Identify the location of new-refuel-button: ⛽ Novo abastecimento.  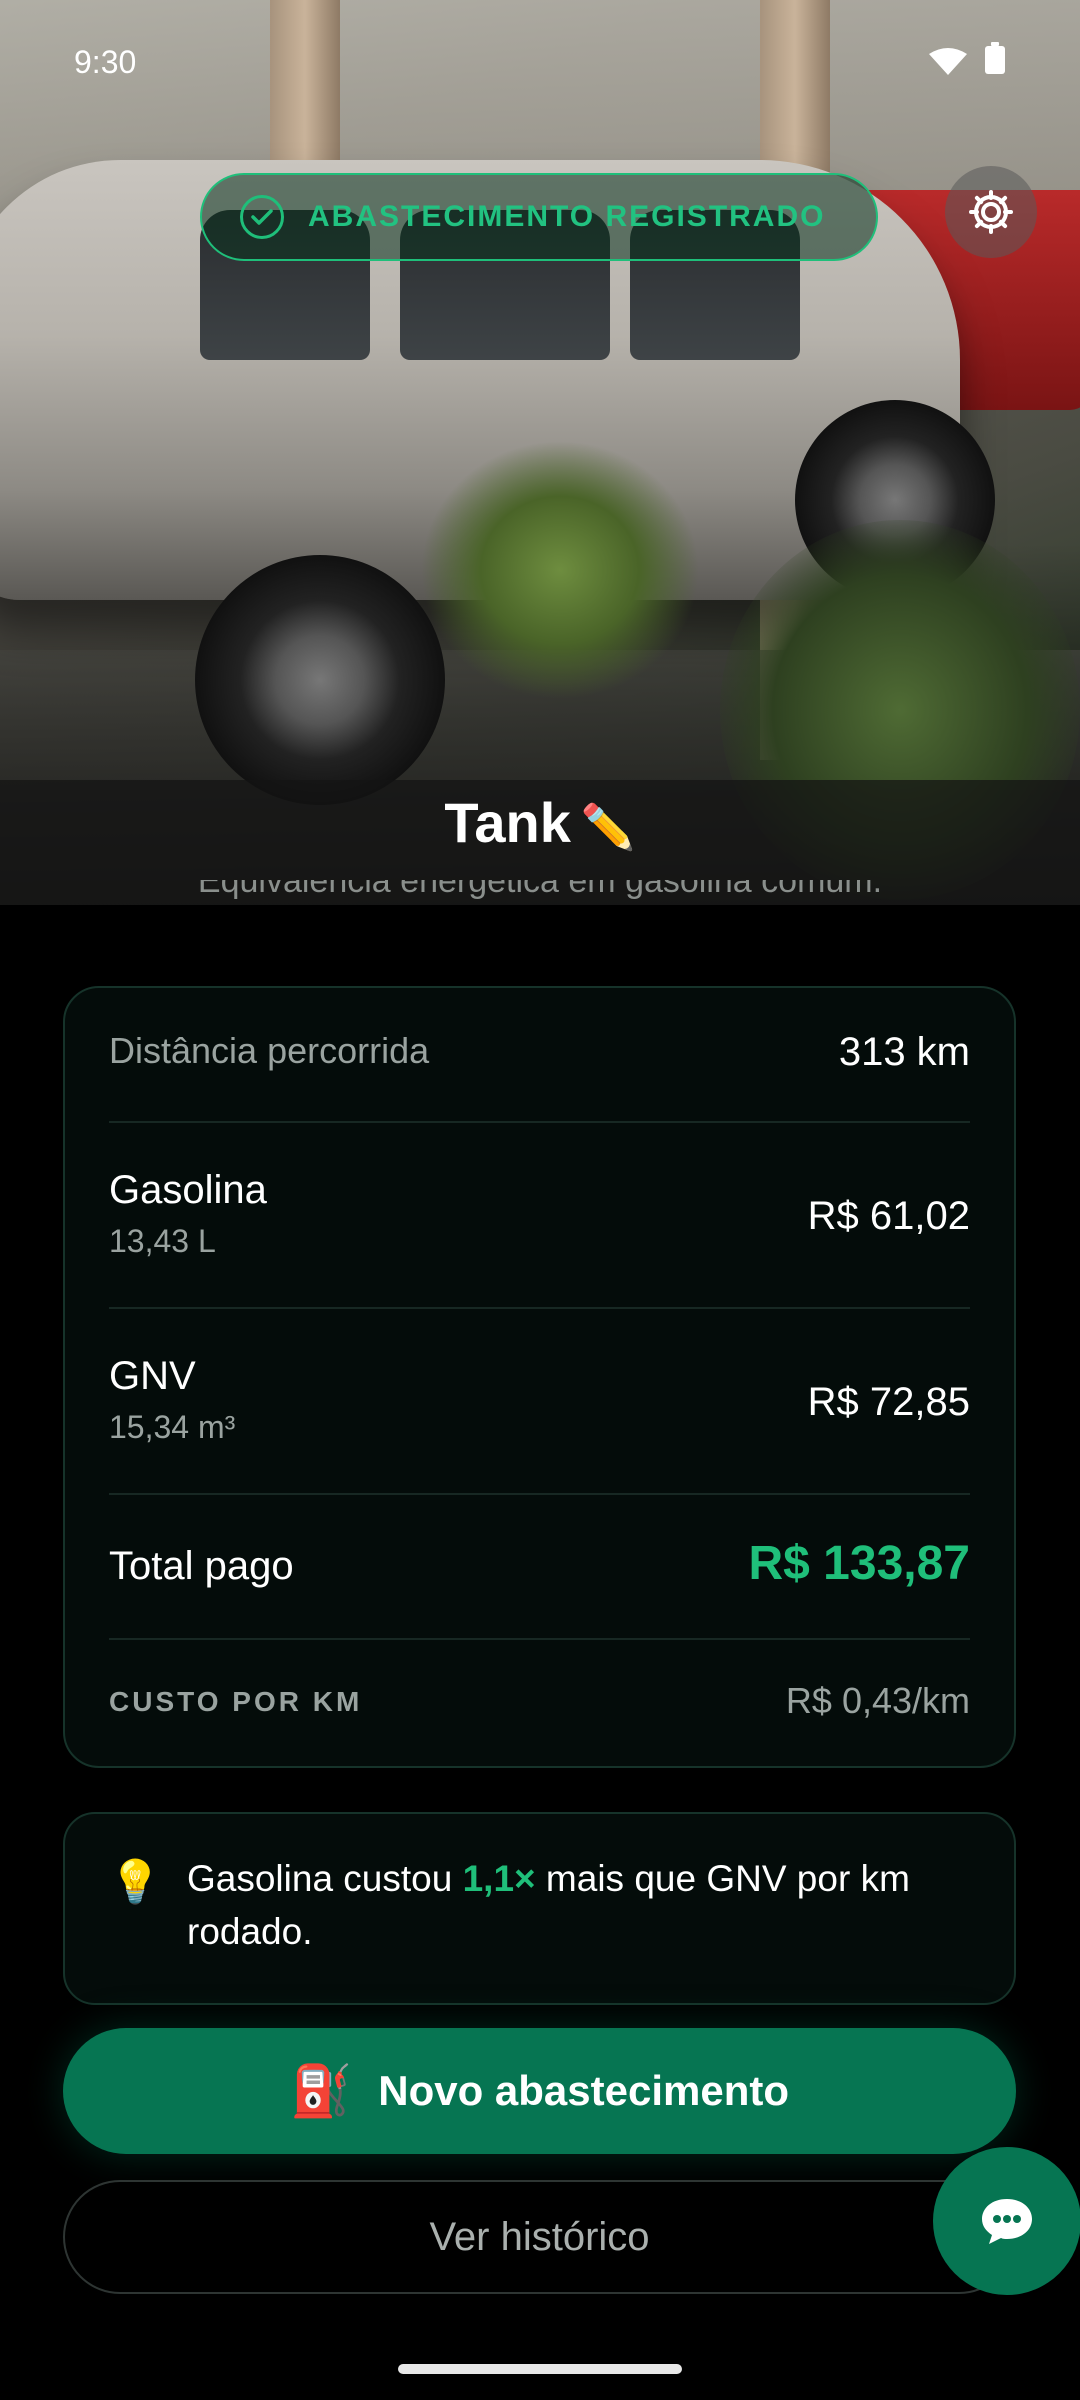
(539, 2091).